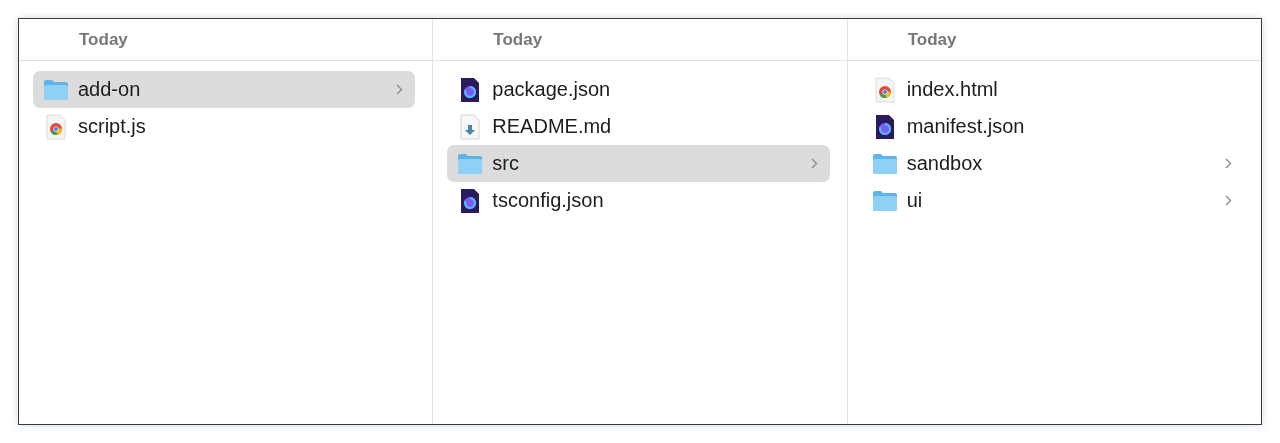 The image size is (1280, 443). What do you see at coordinates (506, 163) in the screenshot?
I see `file-name: src` at bounding box center [506, 163].